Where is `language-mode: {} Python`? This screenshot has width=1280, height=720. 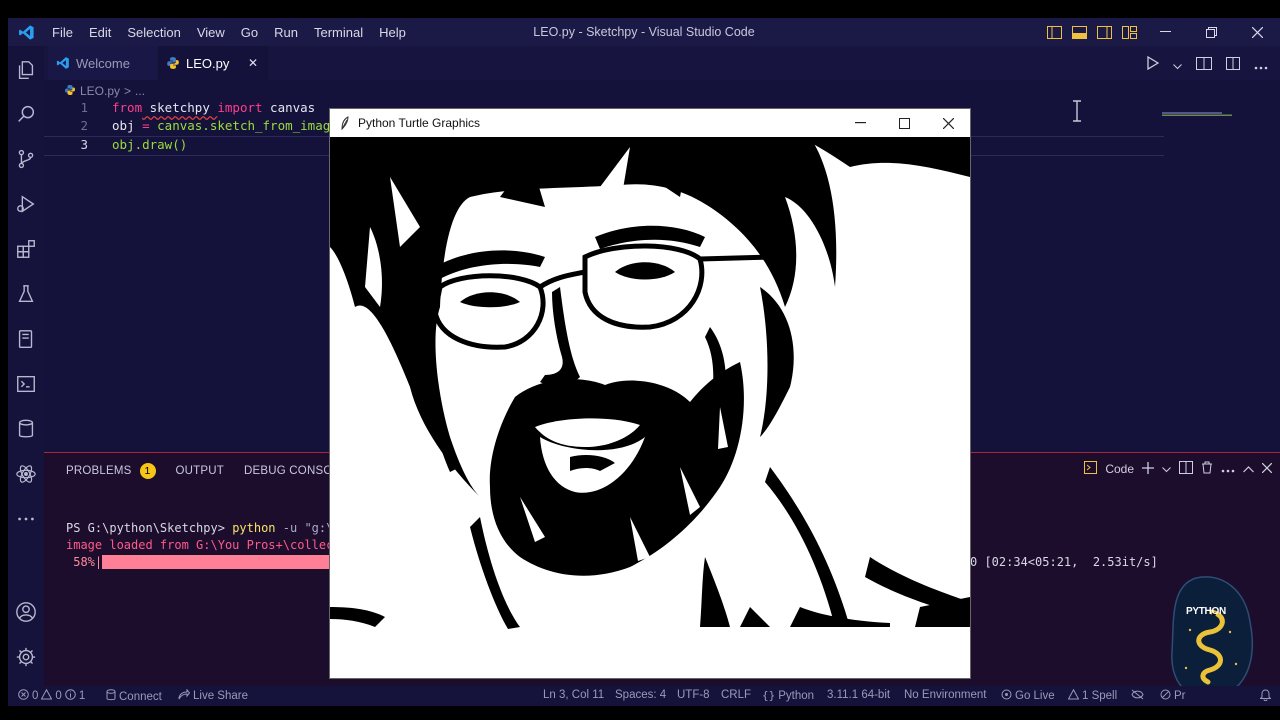
language-mode: {} Python is located at coordinates (788, 695).